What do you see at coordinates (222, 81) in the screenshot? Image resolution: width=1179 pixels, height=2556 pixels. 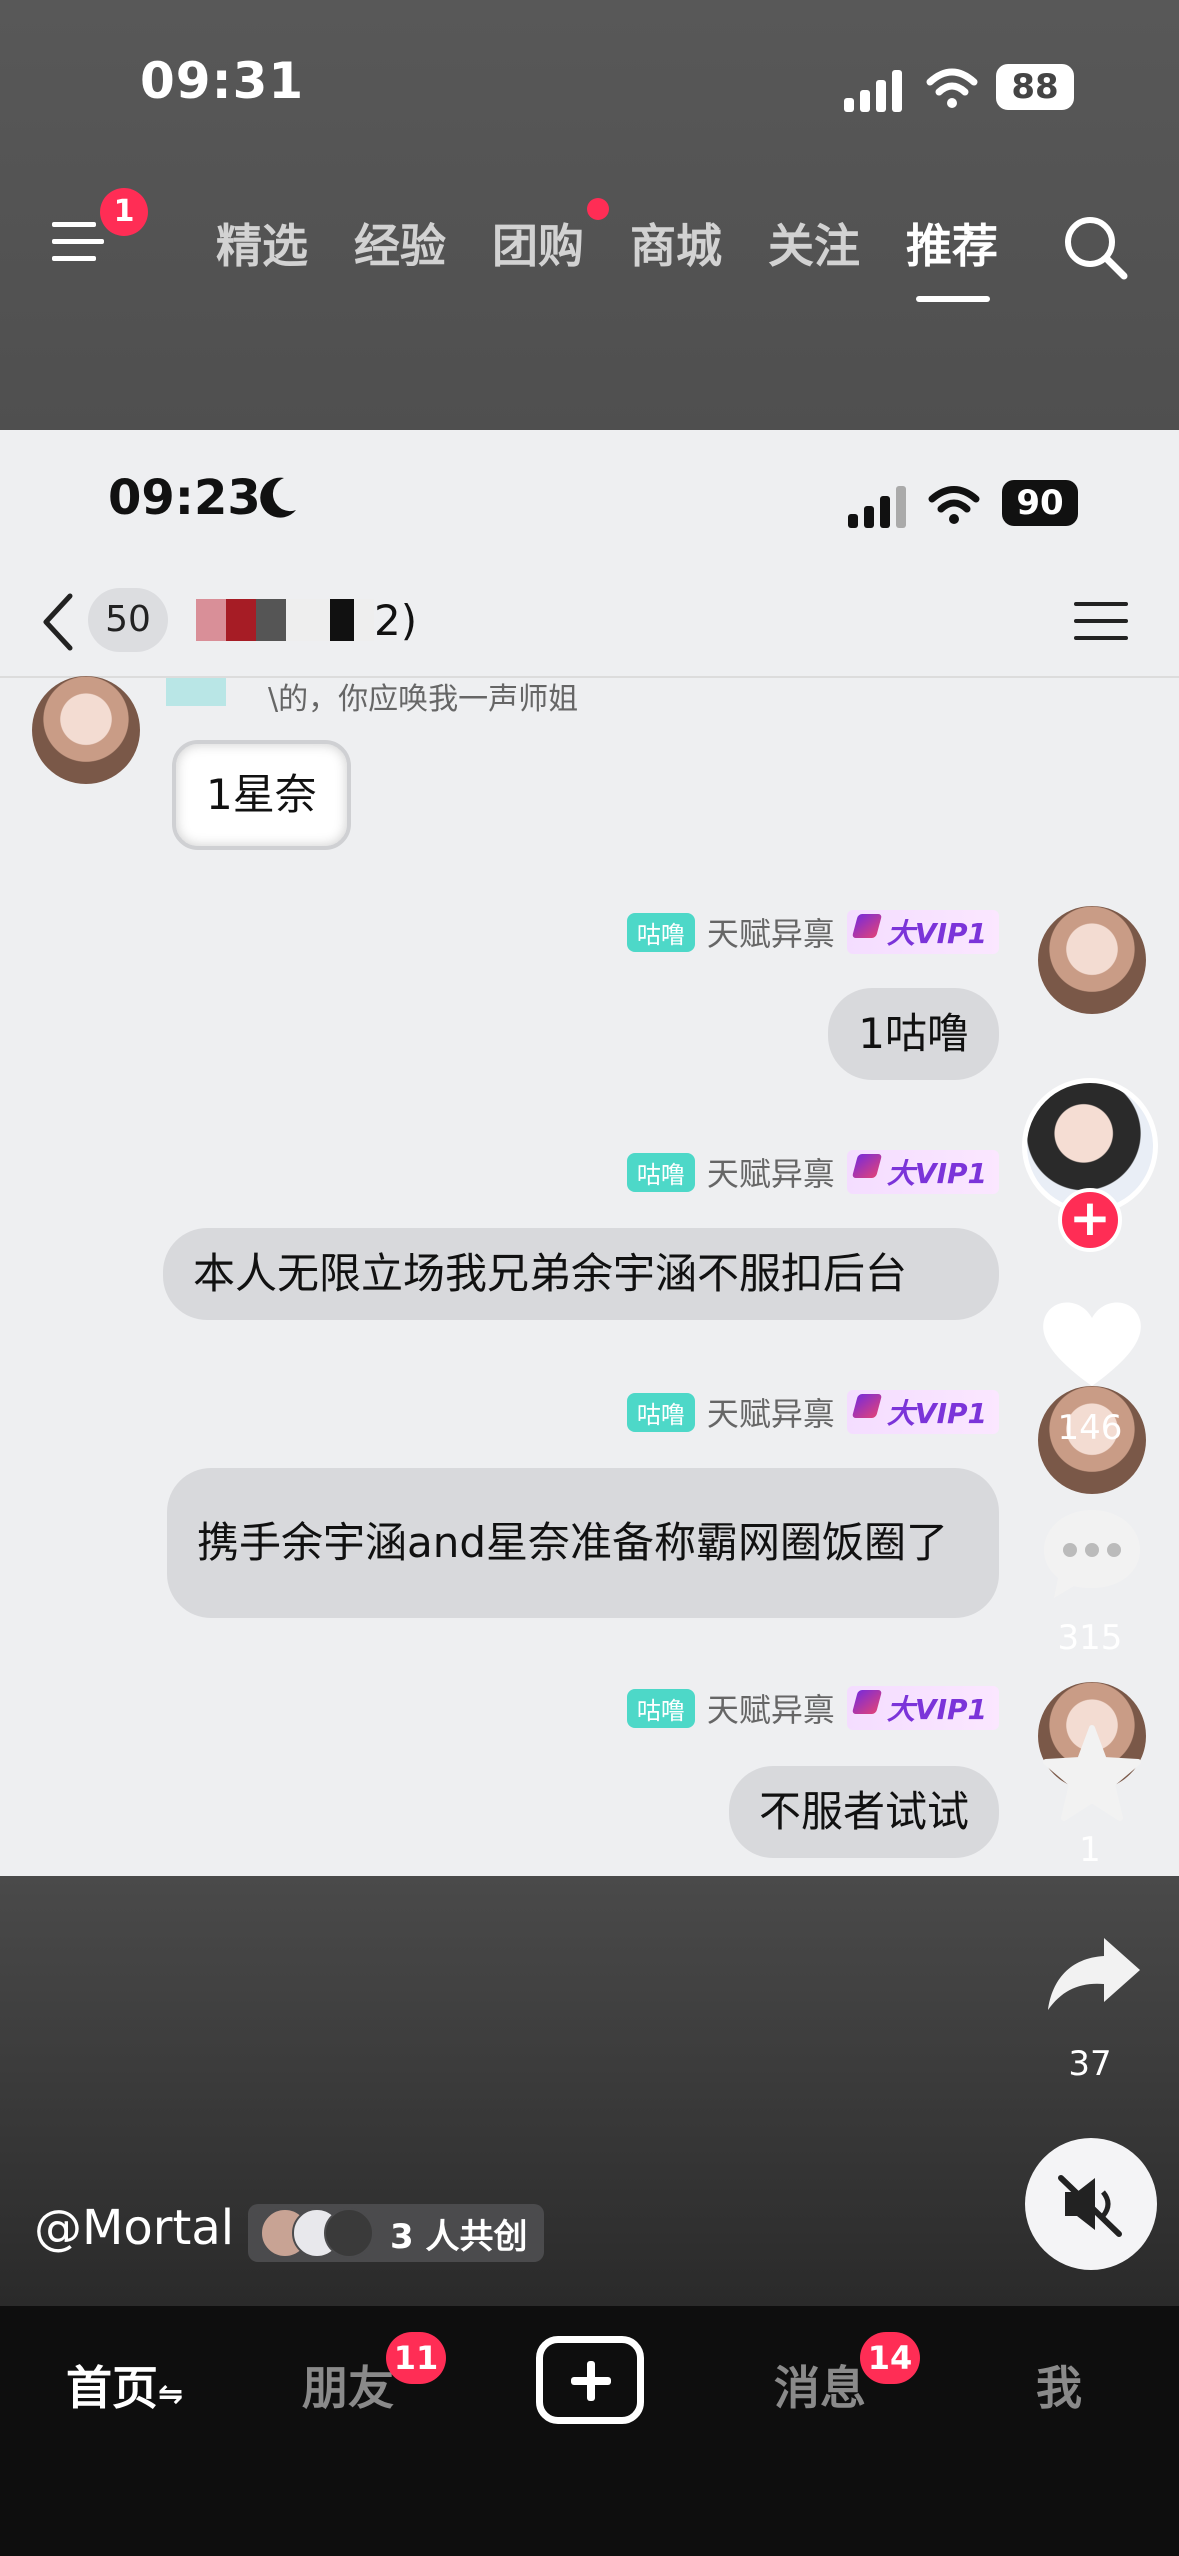 I see `status-time: 09:31` at bounding box center [222, 81].